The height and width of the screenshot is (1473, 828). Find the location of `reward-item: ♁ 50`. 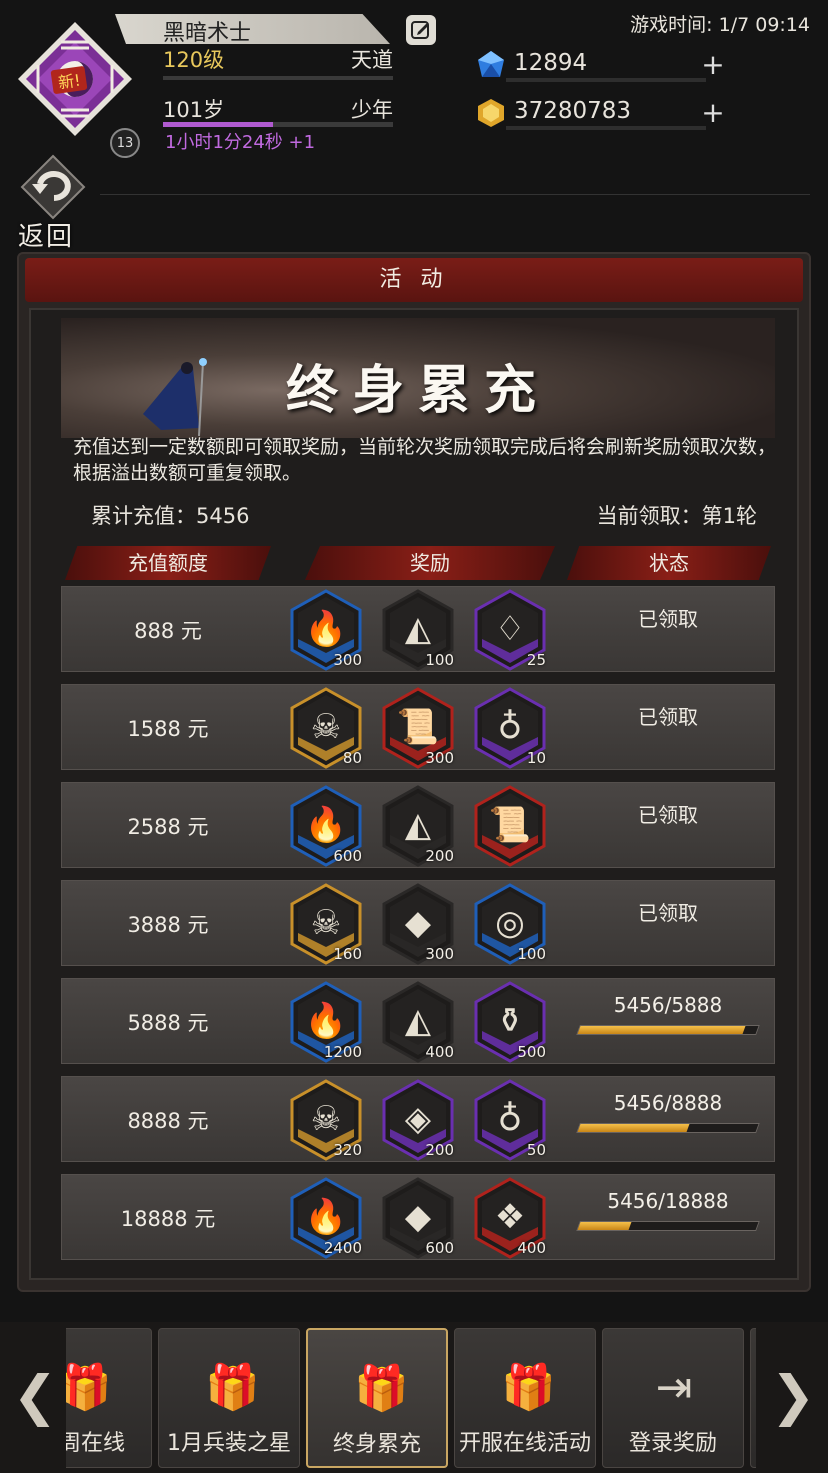

reward-item: ♁ 50 is located at coordinates (510, 1120).